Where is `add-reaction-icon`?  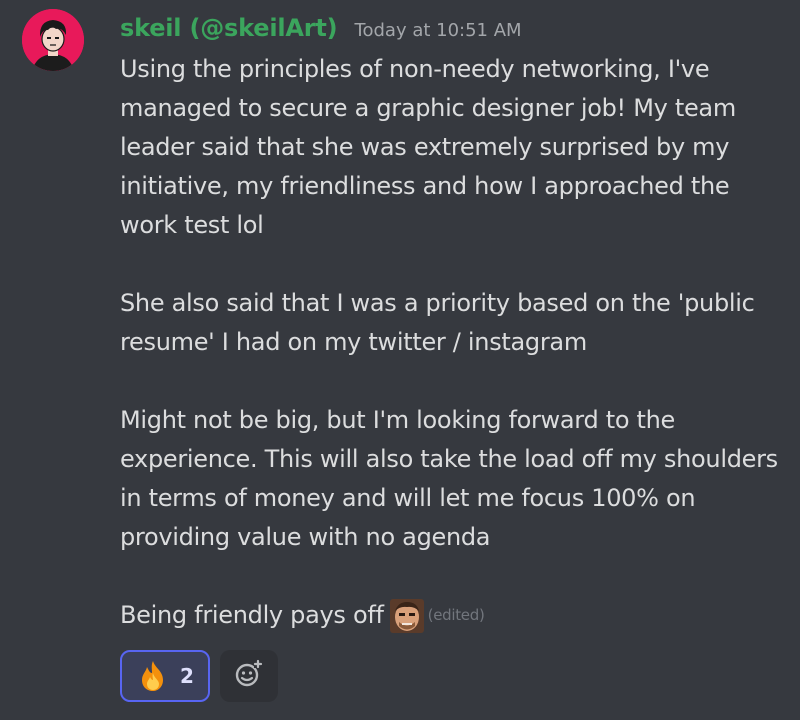
add-reaction-icon is located at coordinates (249, 676).